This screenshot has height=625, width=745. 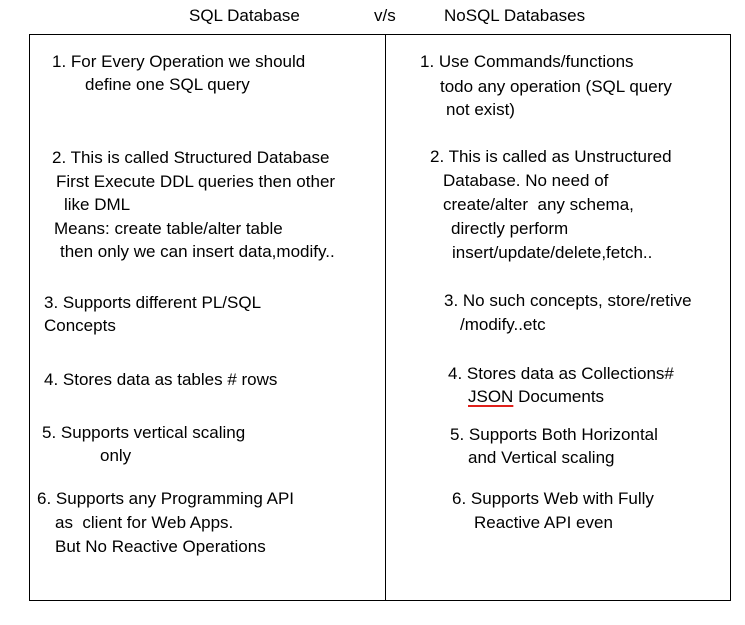 What do you see at coordinates (551, 156) in the screenshot?
I see `nosql-point-2-line-1: 2. This is called as Unstructured` at bounding box center [551, 156].